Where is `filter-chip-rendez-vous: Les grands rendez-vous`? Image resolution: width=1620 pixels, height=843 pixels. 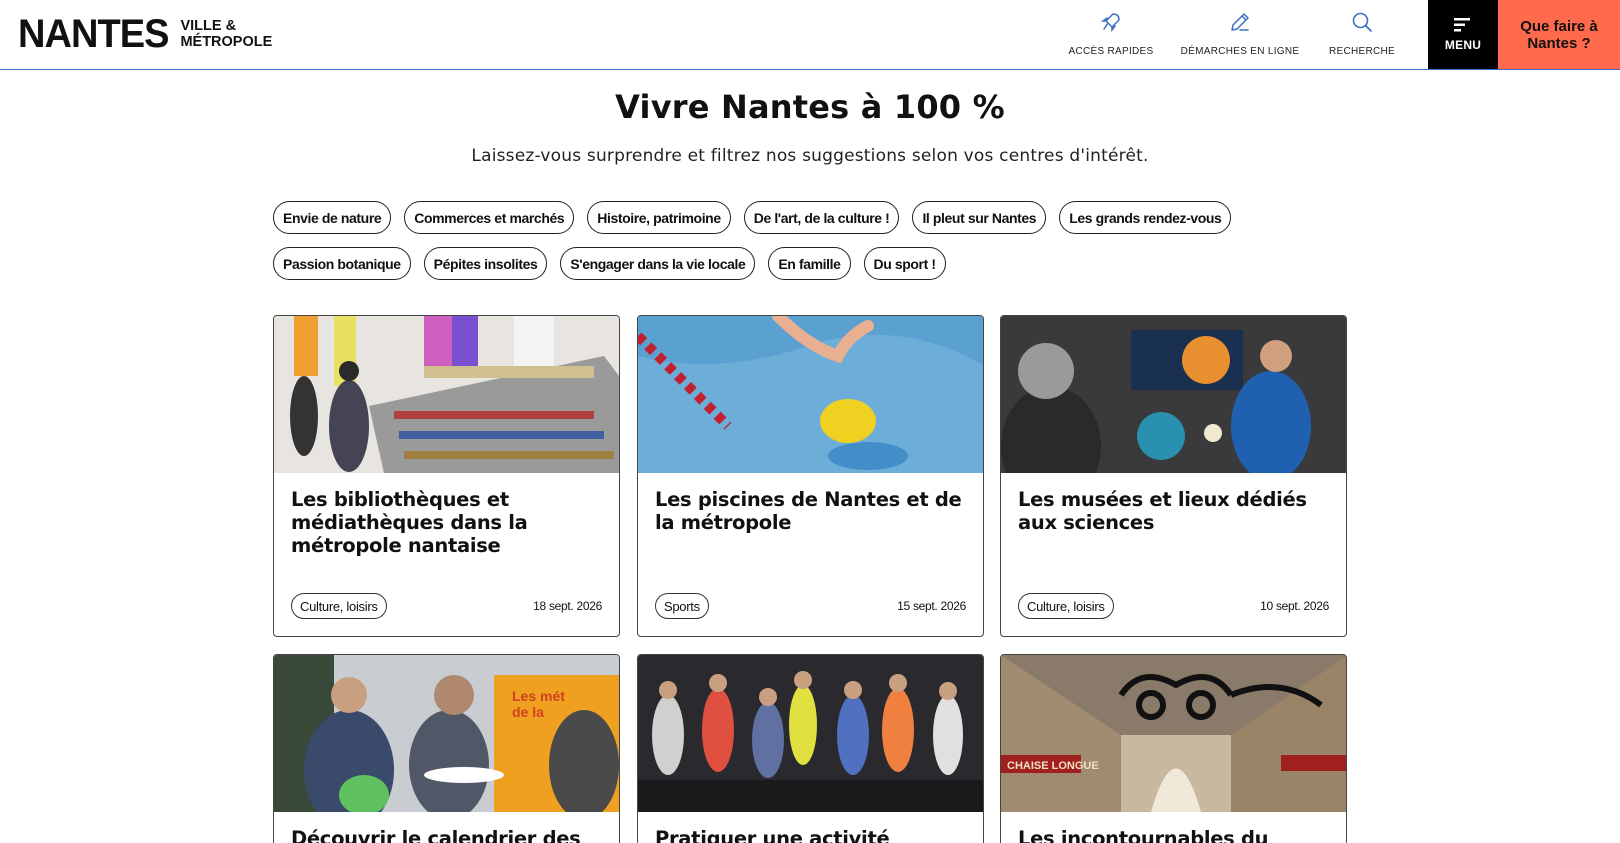 filter-chip-rendez-vous: Les grands rendez-vous is located at coordinates (1145, 217).